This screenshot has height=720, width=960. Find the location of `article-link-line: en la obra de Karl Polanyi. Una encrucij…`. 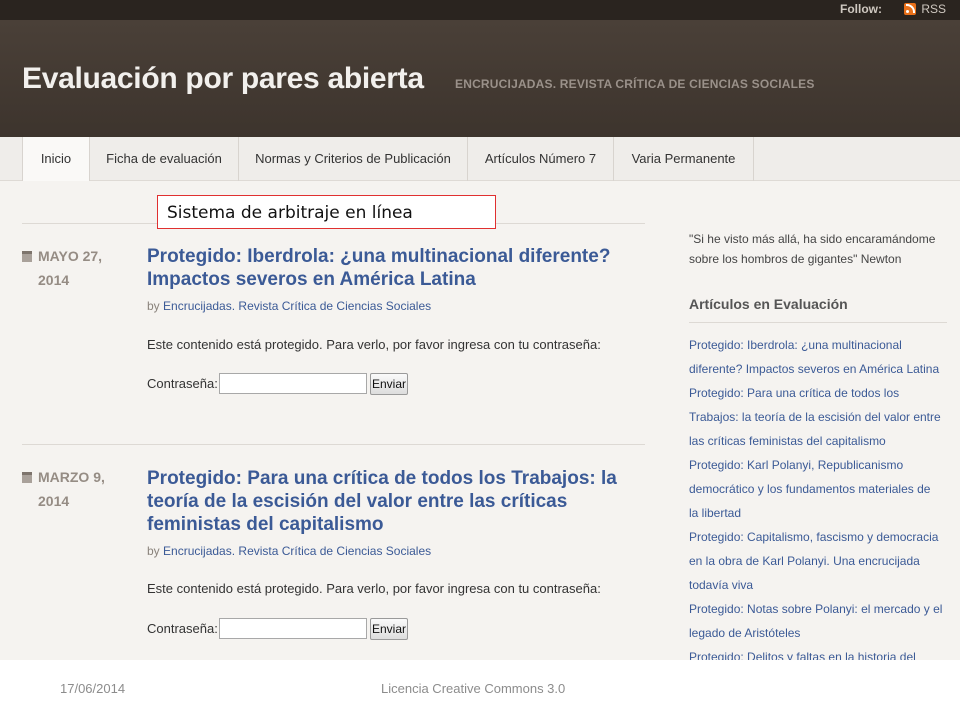

article-link-line: en la obra de Karl Polanyi. Una encrucij… is located at coordinates (804, 561).